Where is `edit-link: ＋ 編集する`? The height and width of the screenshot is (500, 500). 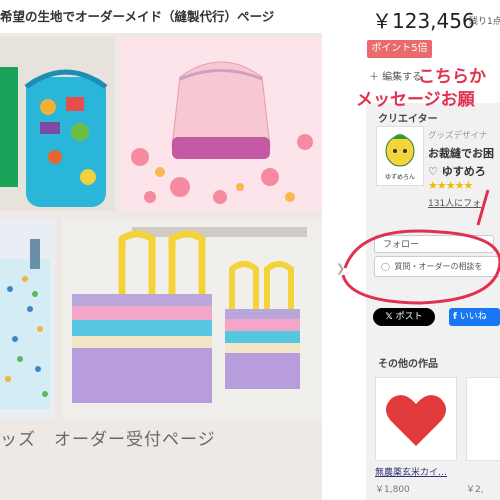
edit-link: ＋ 編集する is located at coordinates (395, 75).